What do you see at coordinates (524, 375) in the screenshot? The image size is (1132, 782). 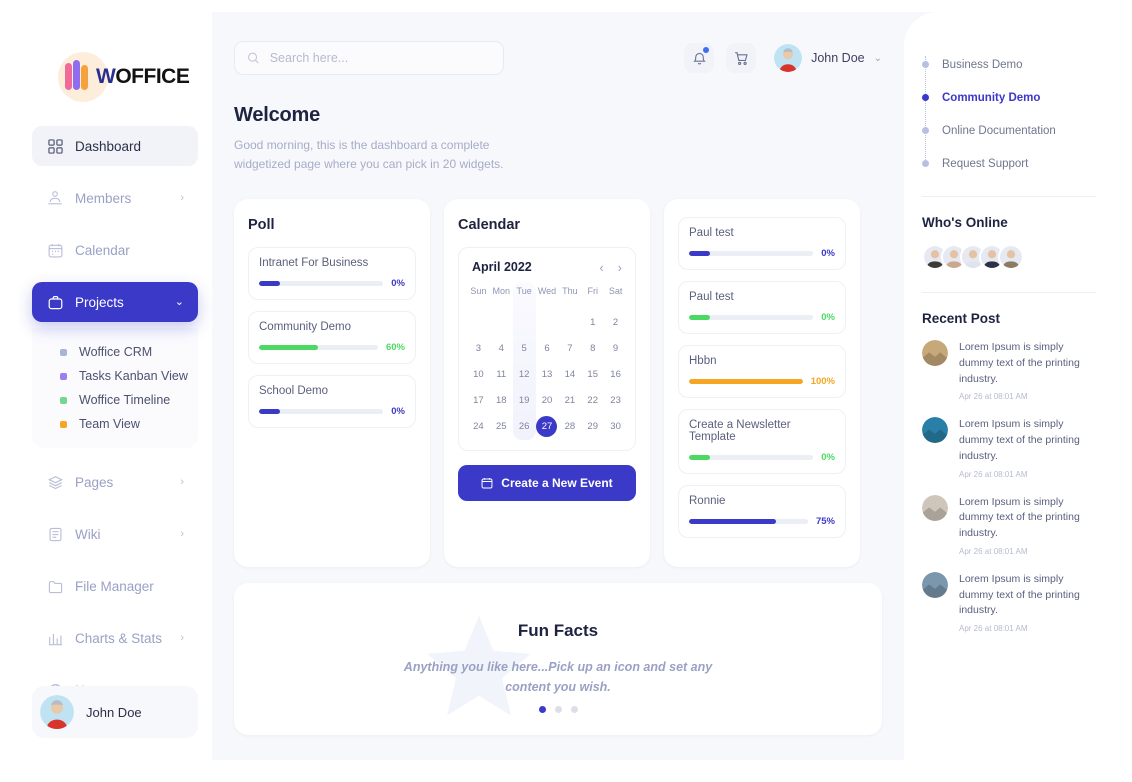 I see `calendar-day: 12` at bounding box center [524, 375].